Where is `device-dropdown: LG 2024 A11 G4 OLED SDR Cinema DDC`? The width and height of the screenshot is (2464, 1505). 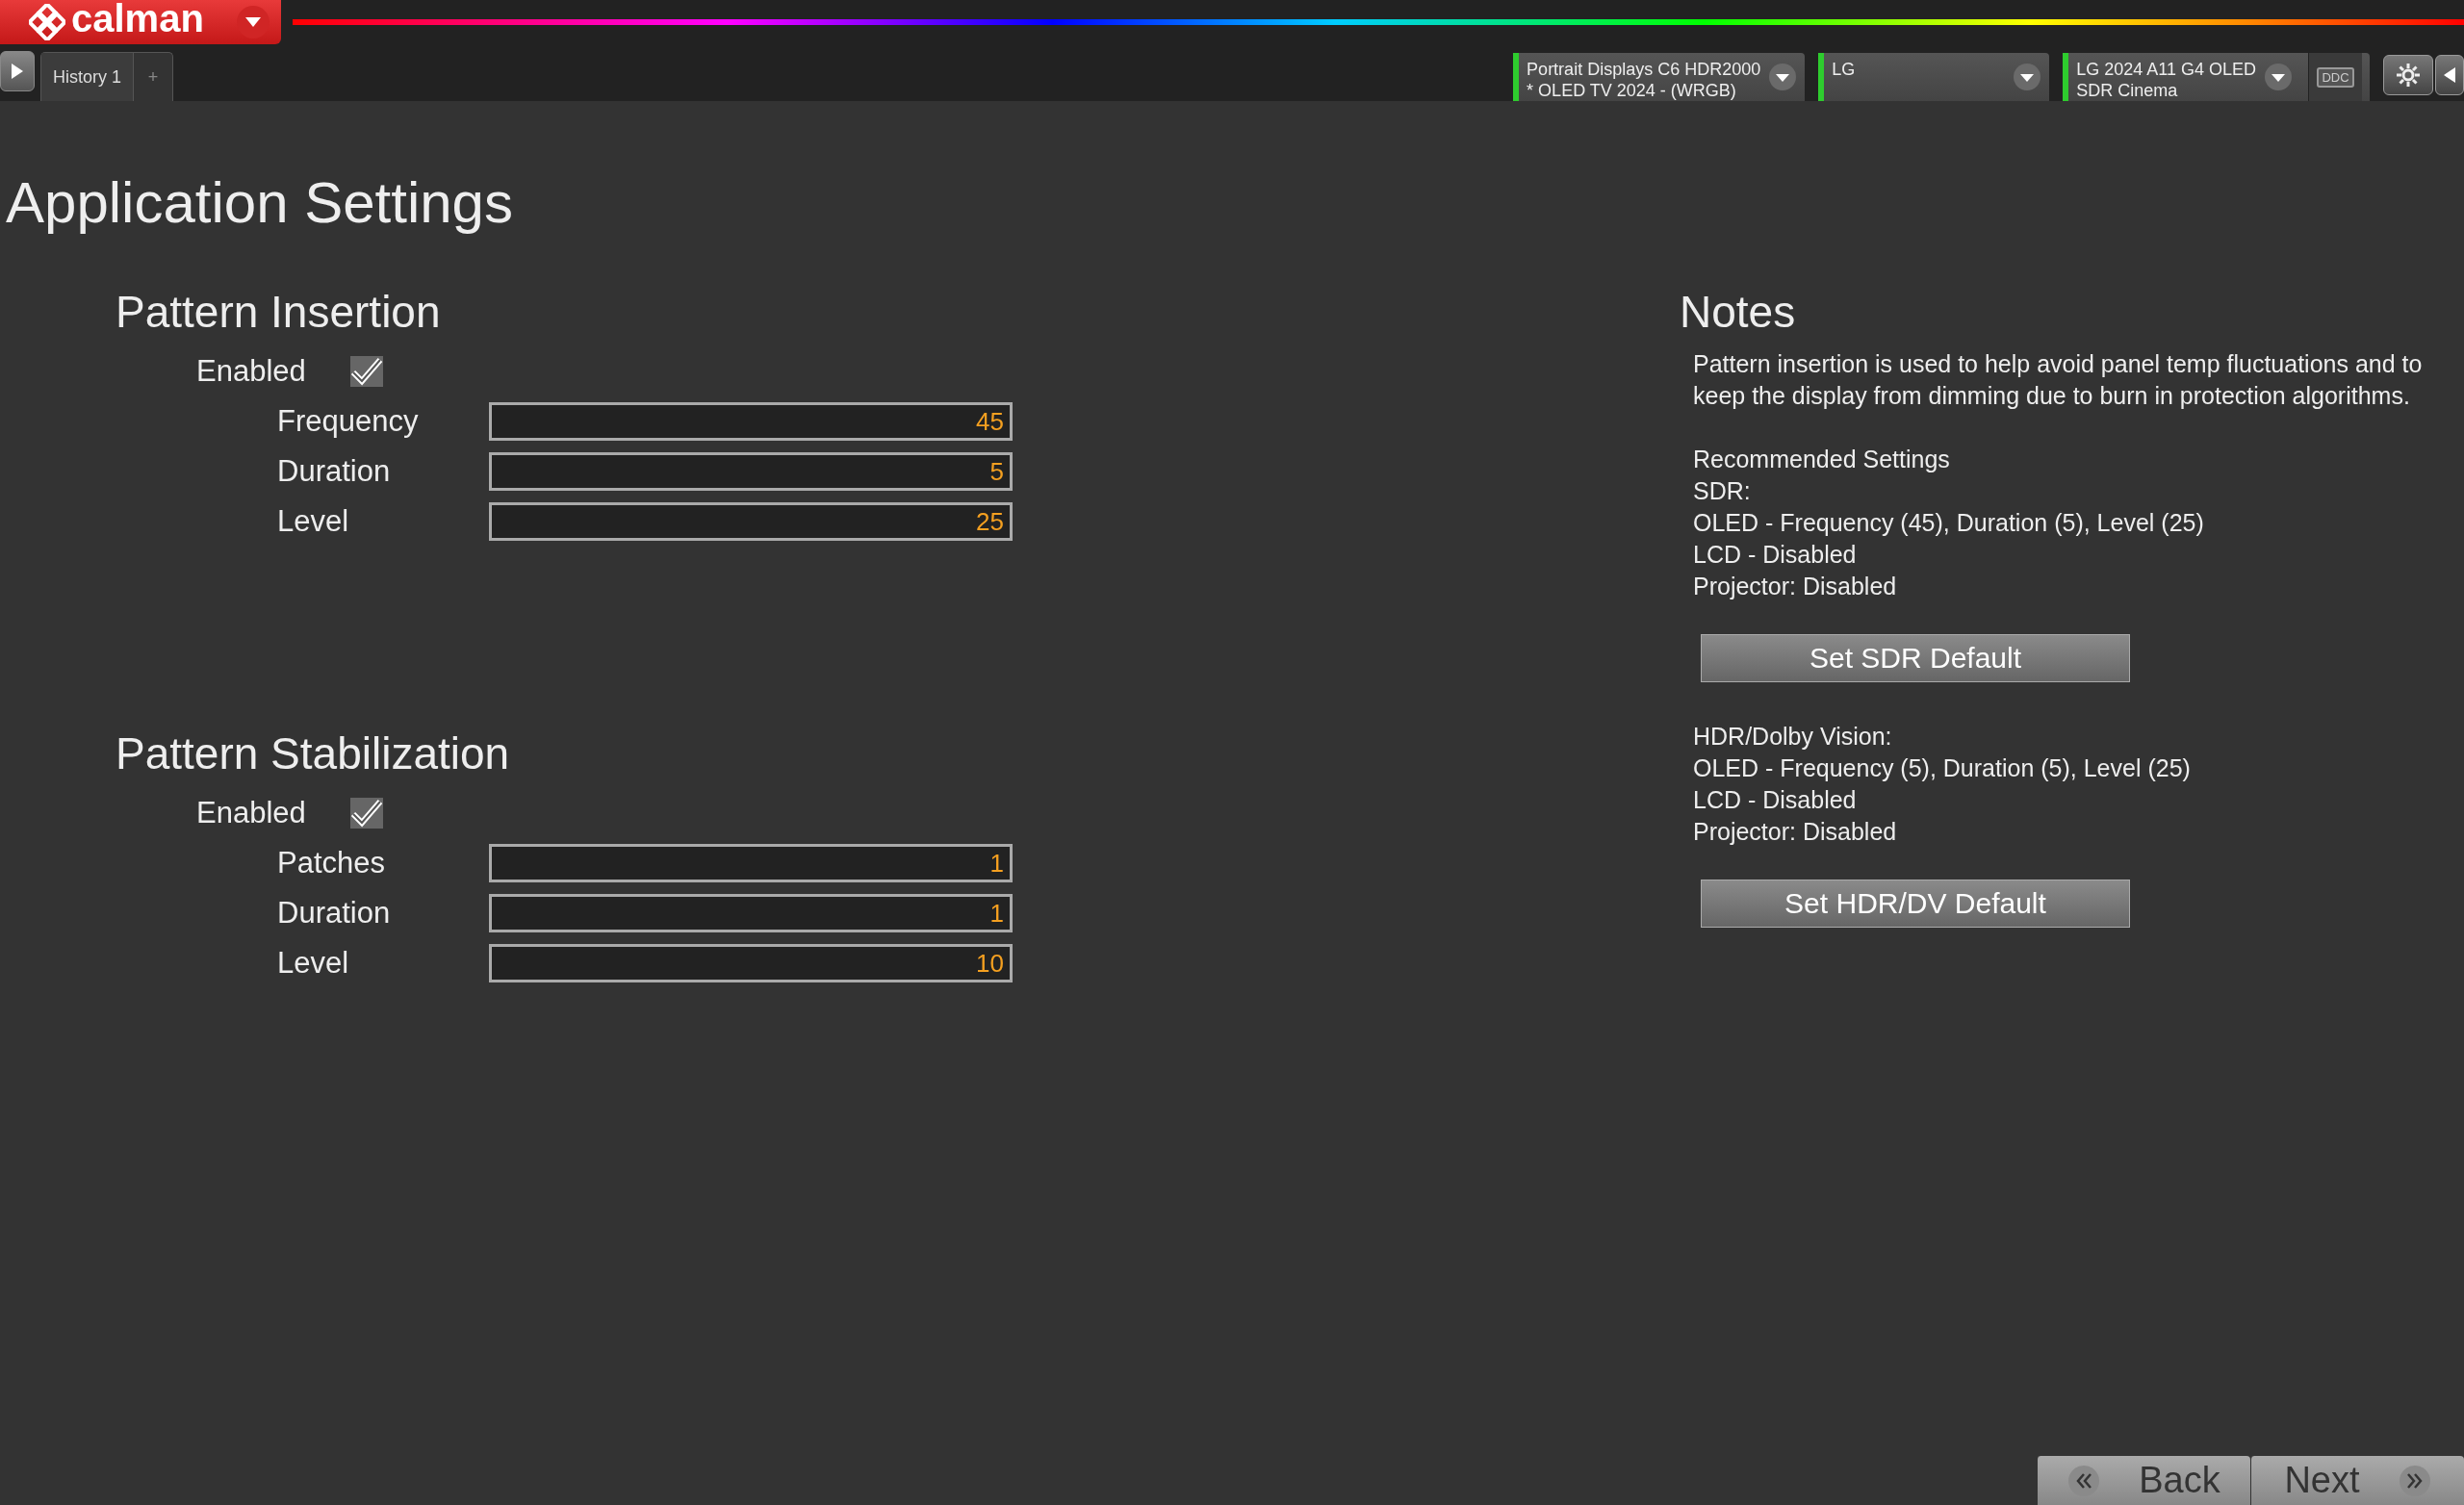
device-dropdown: LG 2024 A11 G4 OLED SDR Cinema DDC is located at coordinates (2216, 77).